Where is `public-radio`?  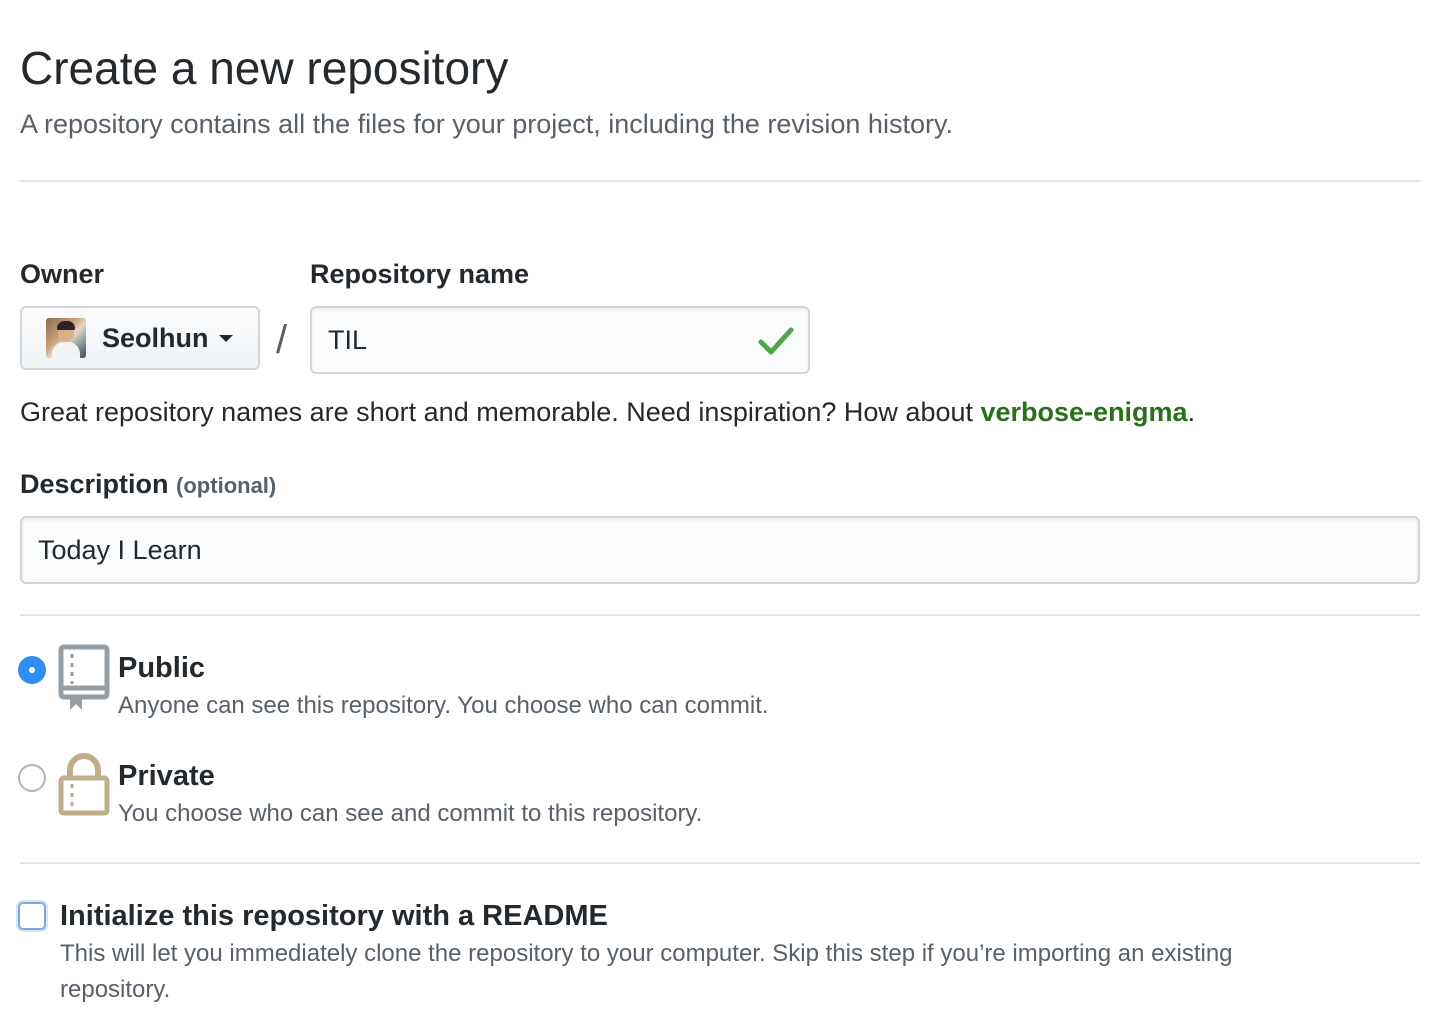
public-radio is located at coordinates (32, 670).